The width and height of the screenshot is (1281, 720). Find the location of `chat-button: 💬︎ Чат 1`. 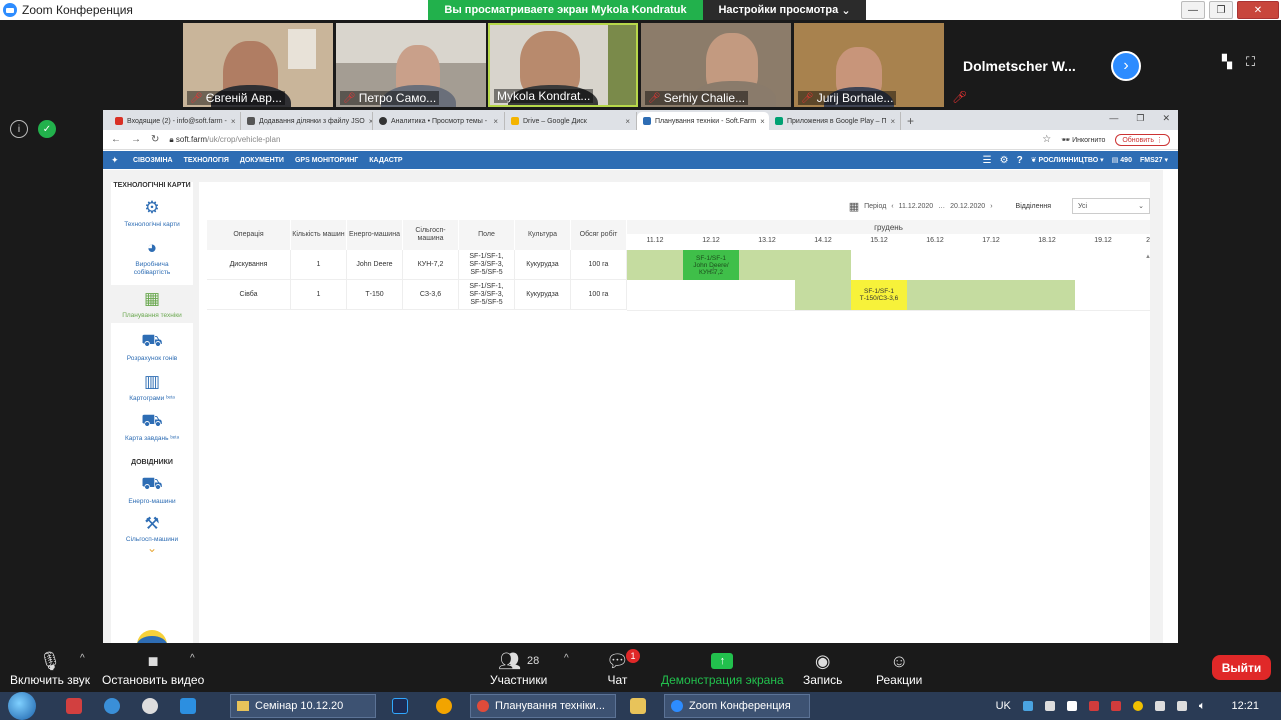

chat-button: 💬︎ Чат 1 is located at coordinates (623, 668).